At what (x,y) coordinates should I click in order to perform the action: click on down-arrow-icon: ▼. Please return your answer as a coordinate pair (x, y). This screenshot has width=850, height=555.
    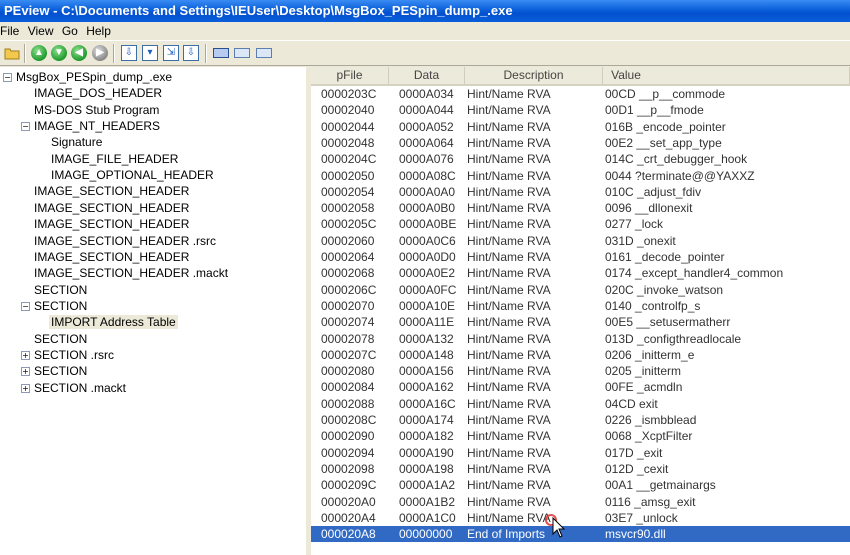
    Looking at the image, I should click on (59, 53).